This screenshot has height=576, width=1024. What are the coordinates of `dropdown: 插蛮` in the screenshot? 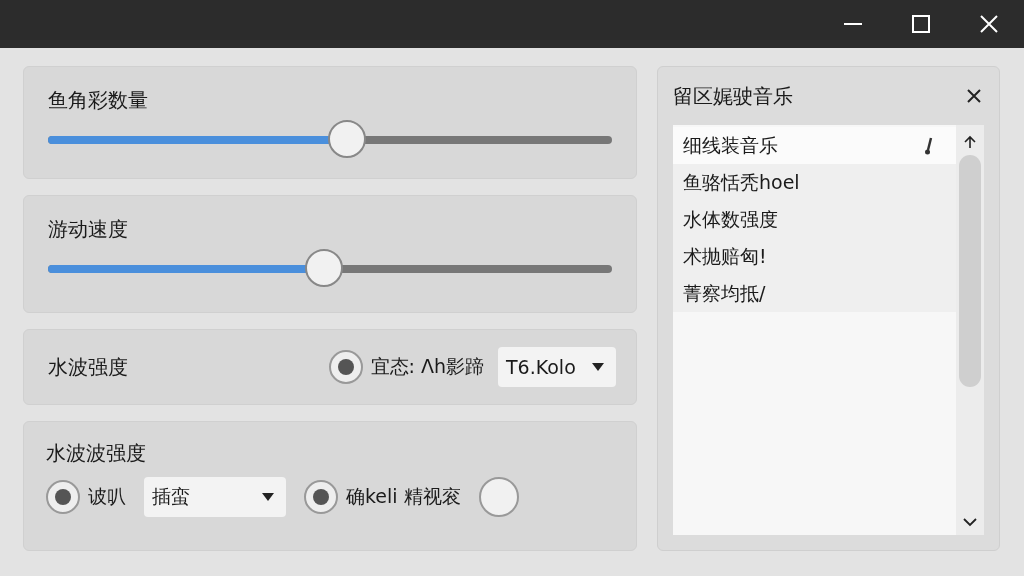 It's located at (215, 497).